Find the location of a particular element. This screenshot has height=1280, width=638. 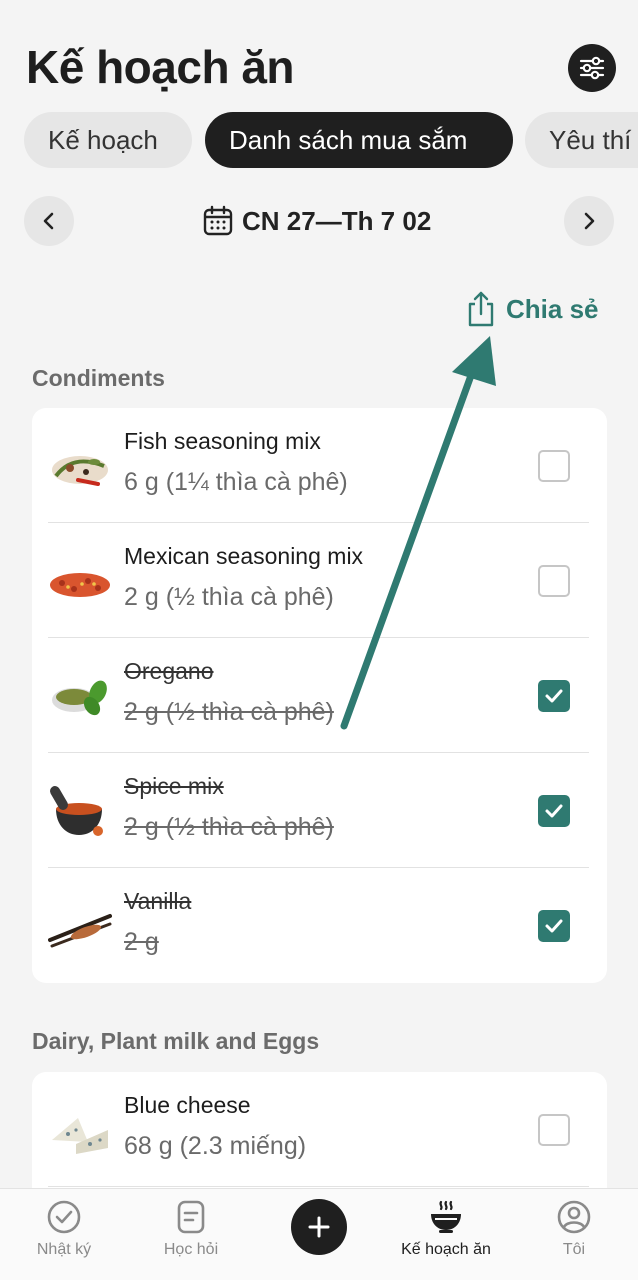

nav-meal-plan: Kế hoạch ăn is located at coordinates (446, 1229).